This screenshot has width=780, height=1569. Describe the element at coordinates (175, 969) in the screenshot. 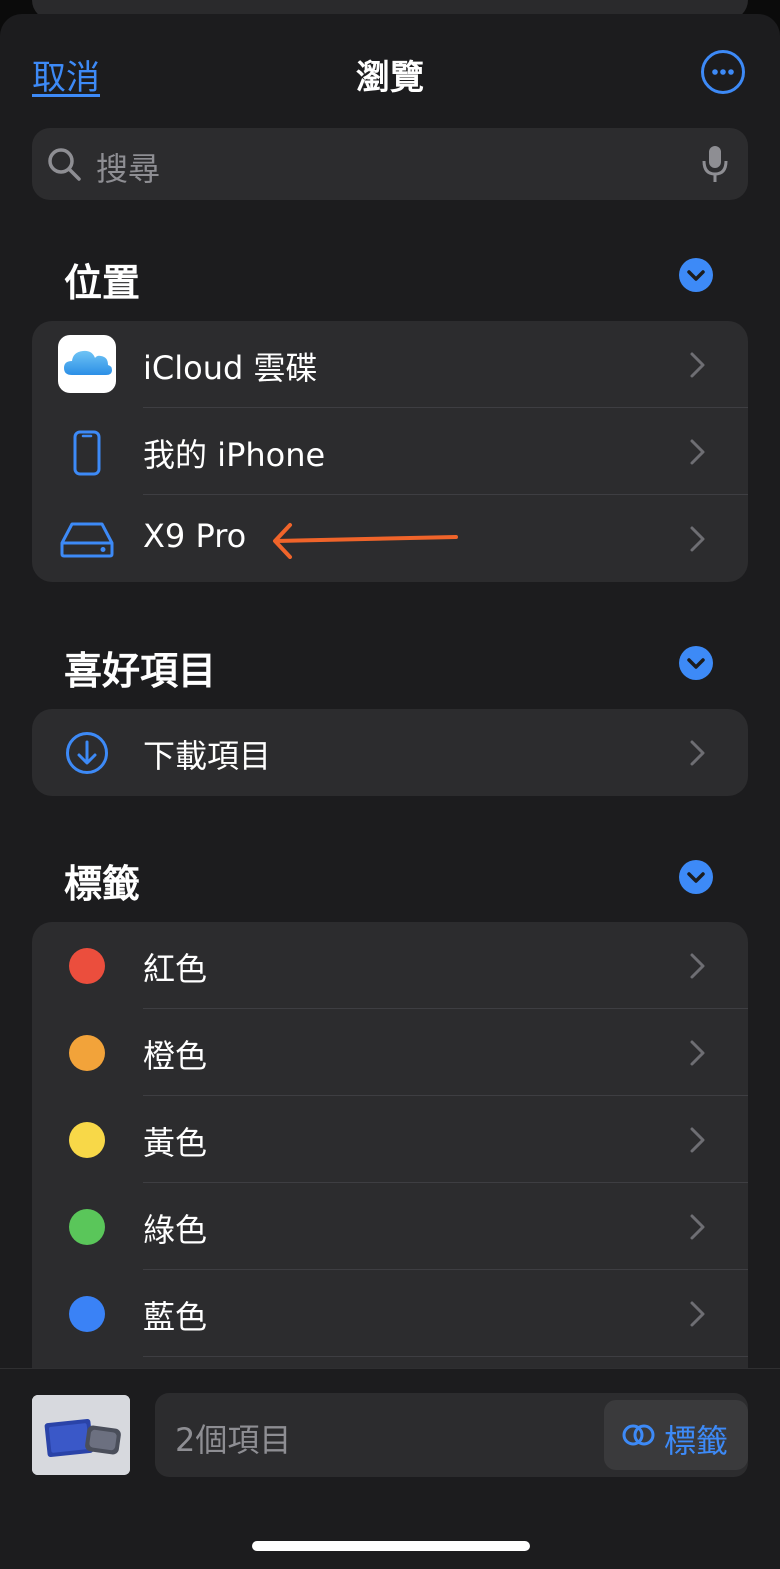

I see `tag-label: 紅色` at that location.